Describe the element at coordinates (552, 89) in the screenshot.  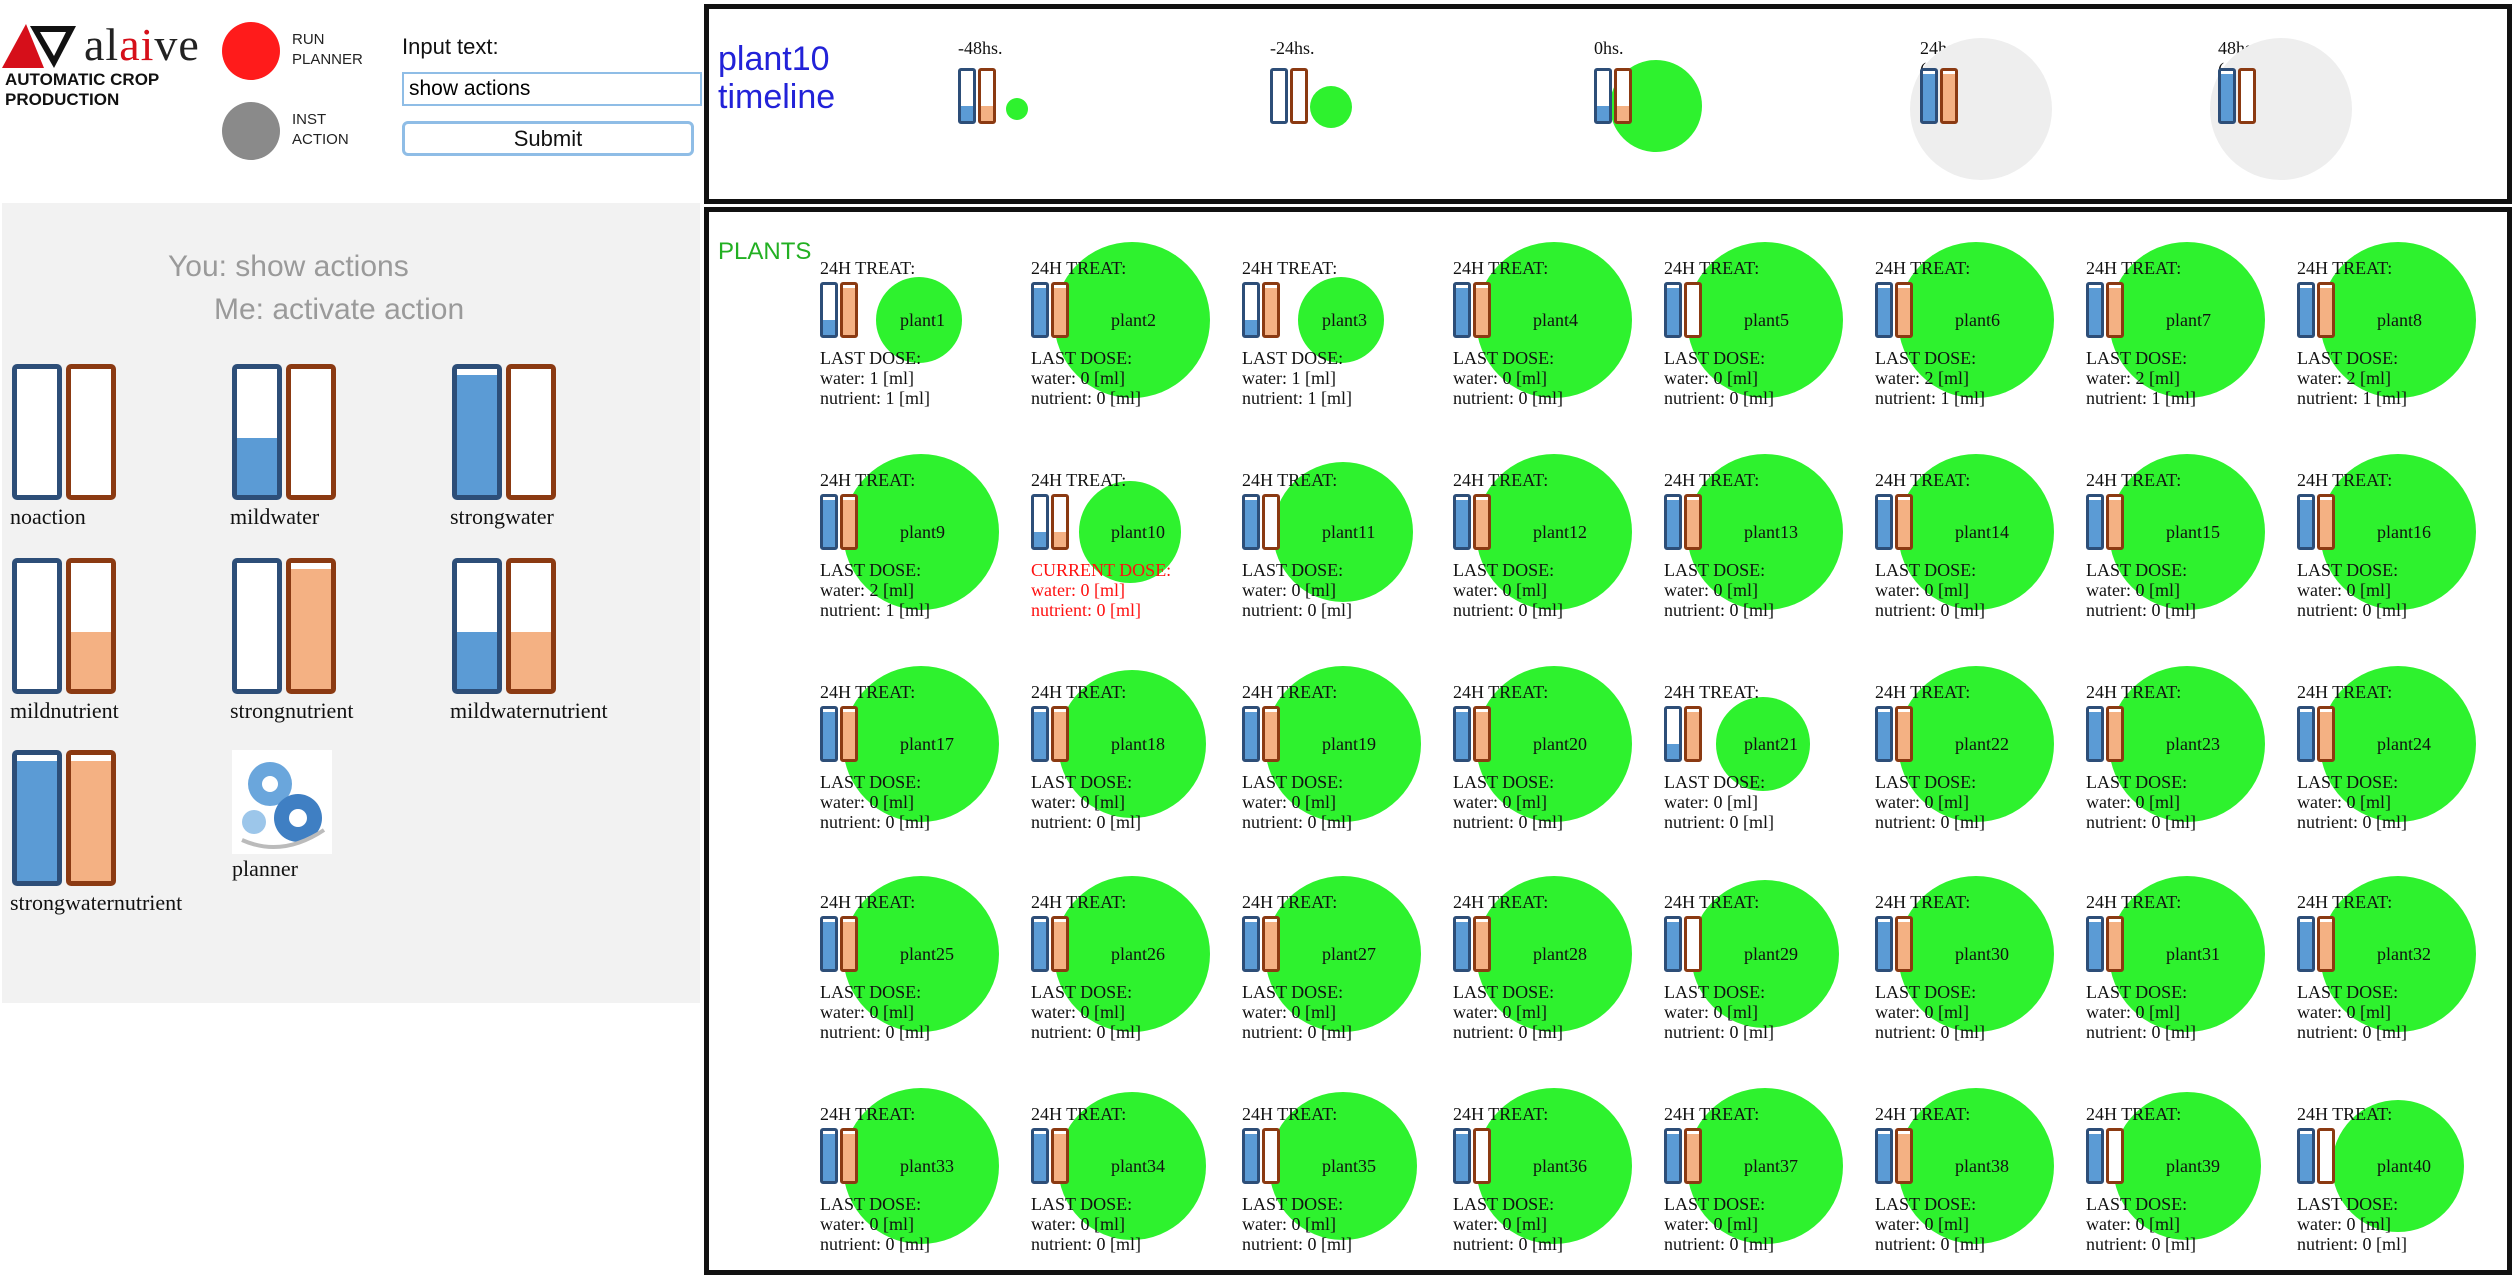
I see `text-input` at that location.